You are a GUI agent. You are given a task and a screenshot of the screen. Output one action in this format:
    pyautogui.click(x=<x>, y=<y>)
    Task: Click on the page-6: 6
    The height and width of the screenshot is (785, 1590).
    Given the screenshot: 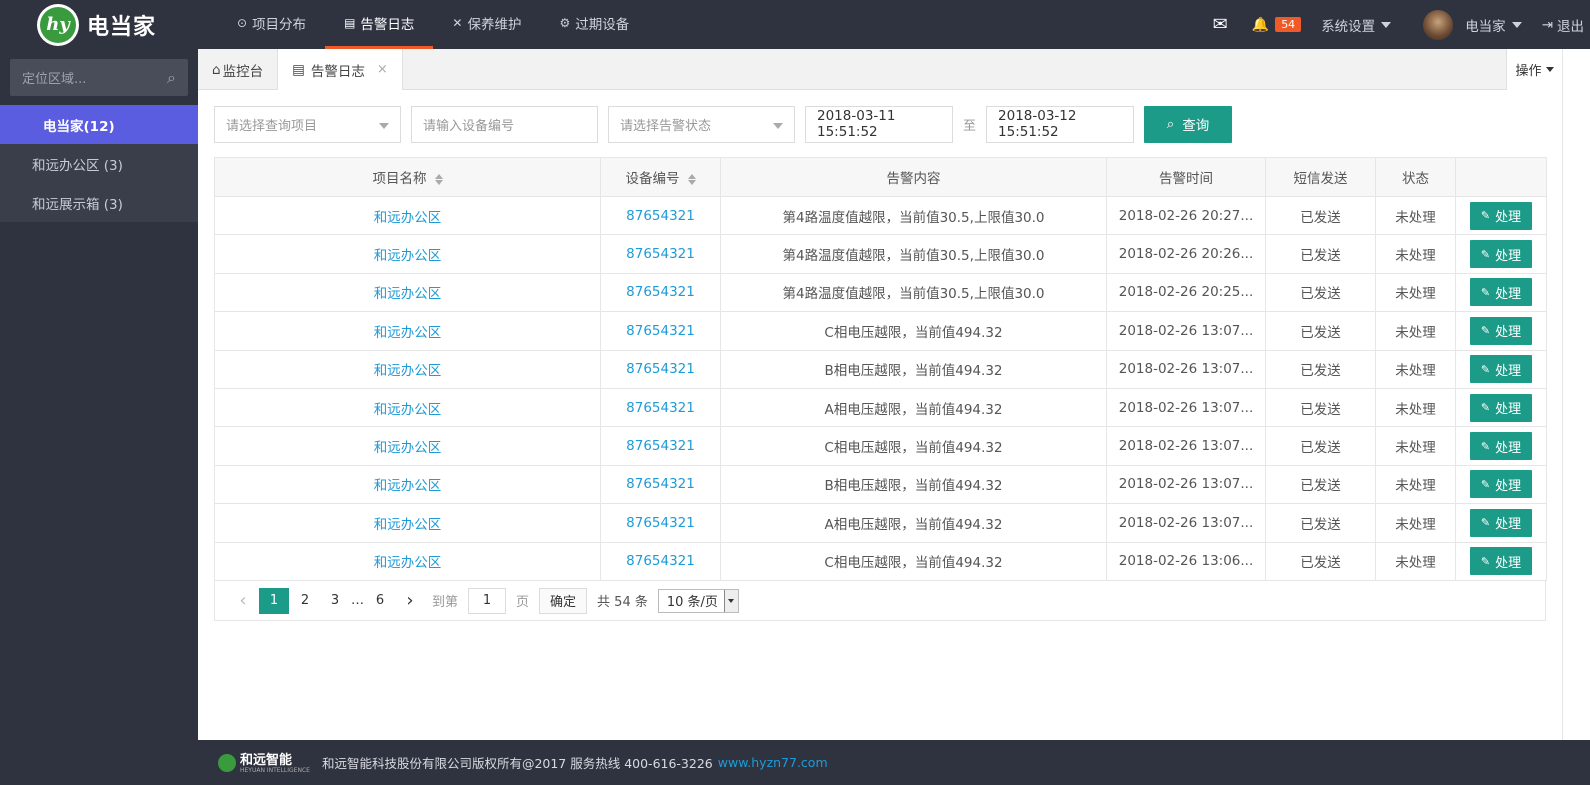 What is the action you would take?
    pyautogui.click(x=380, y=601)
    